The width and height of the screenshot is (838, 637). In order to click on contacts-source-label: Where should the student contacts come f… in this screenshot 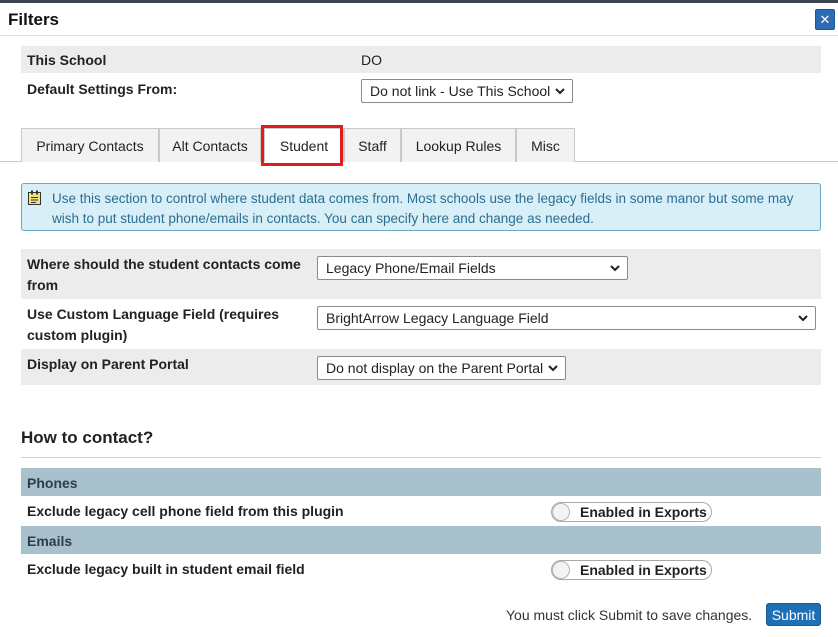, I will do `click(164, 274)`.